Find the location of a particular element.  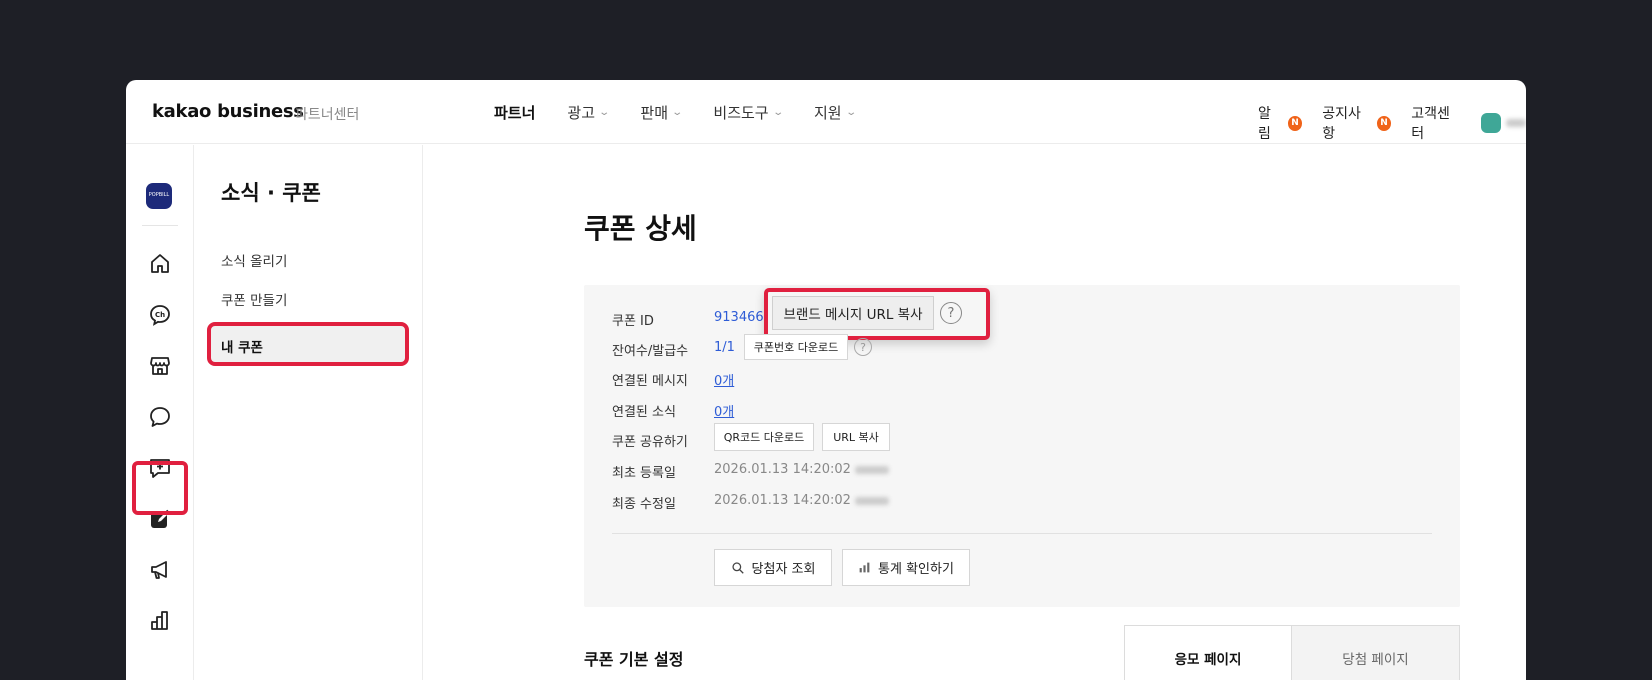

gnb-ads-label: 광고 is located at coordinates (581, 113).